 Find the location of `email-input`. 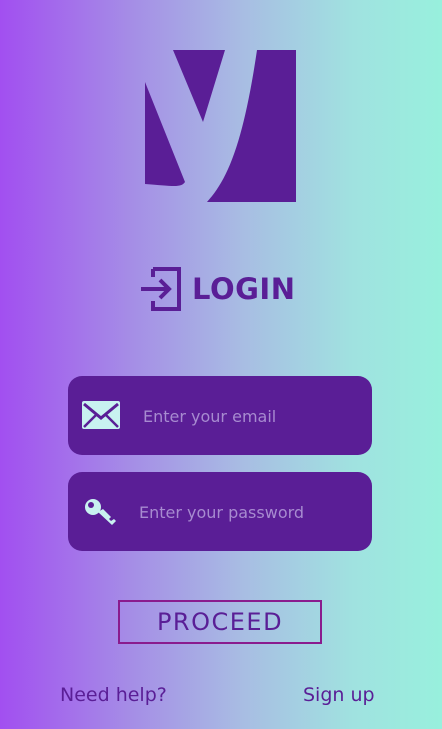

email-input is located at coordinates (250, 416).